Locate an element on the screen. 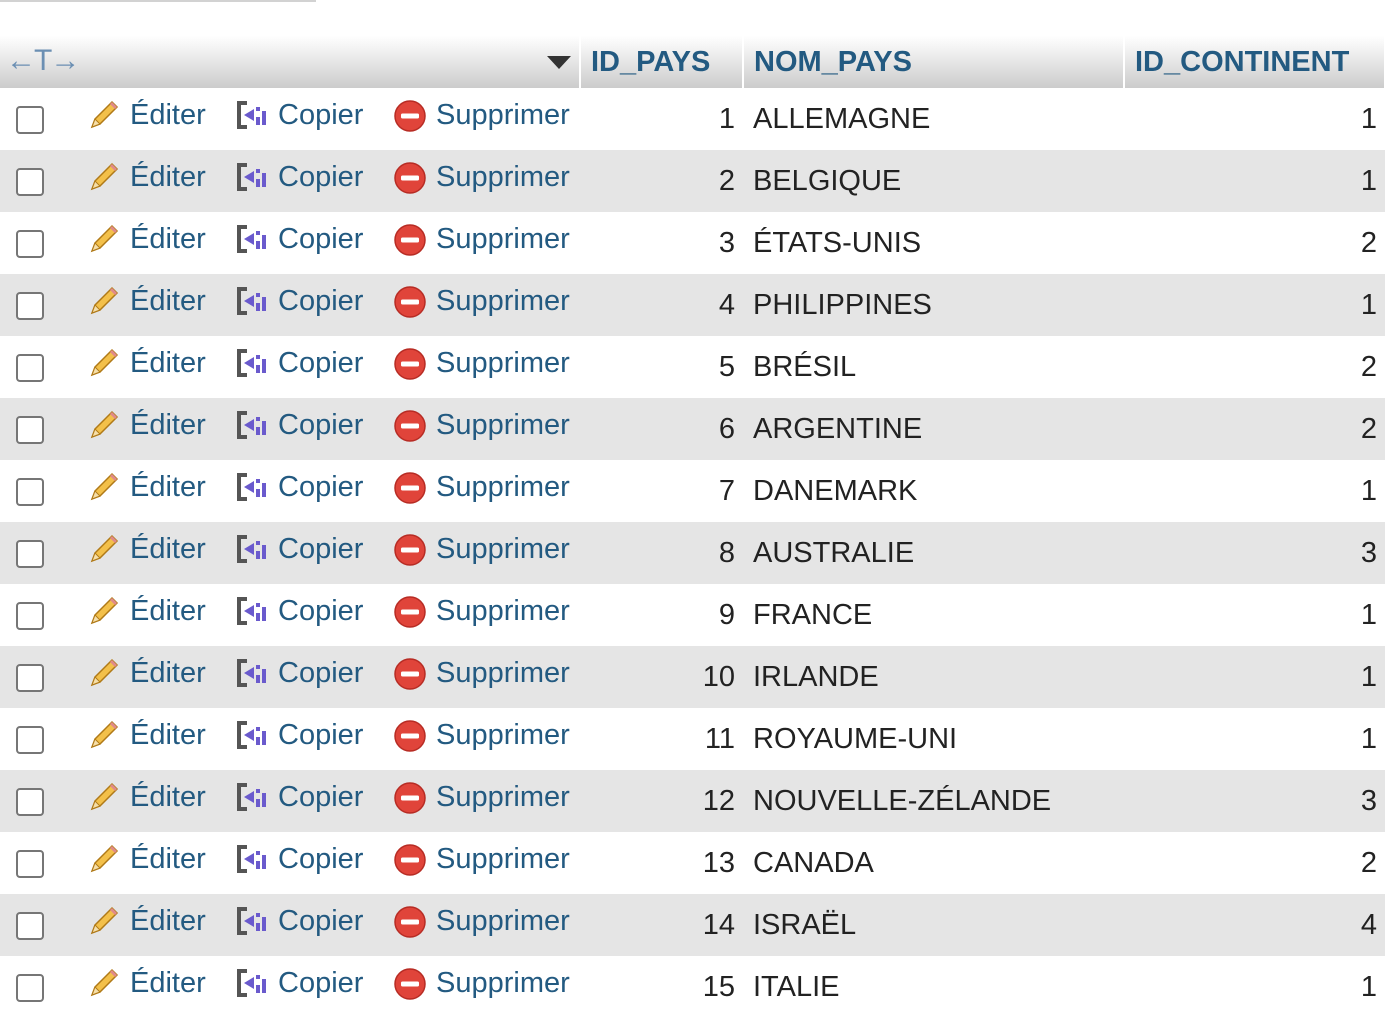 This screenshot has width=1399, height=1027. edit-cell: Éditer is located at coordinates (146, 863).